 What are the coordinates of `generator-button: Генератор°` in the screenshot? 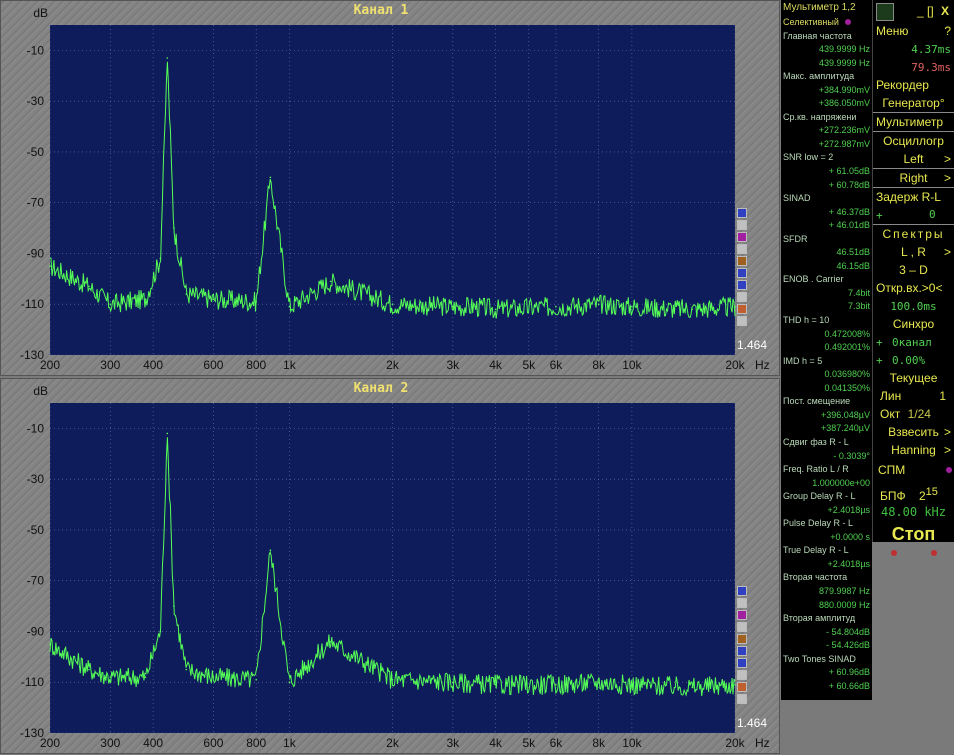 It's located at (913, 103).